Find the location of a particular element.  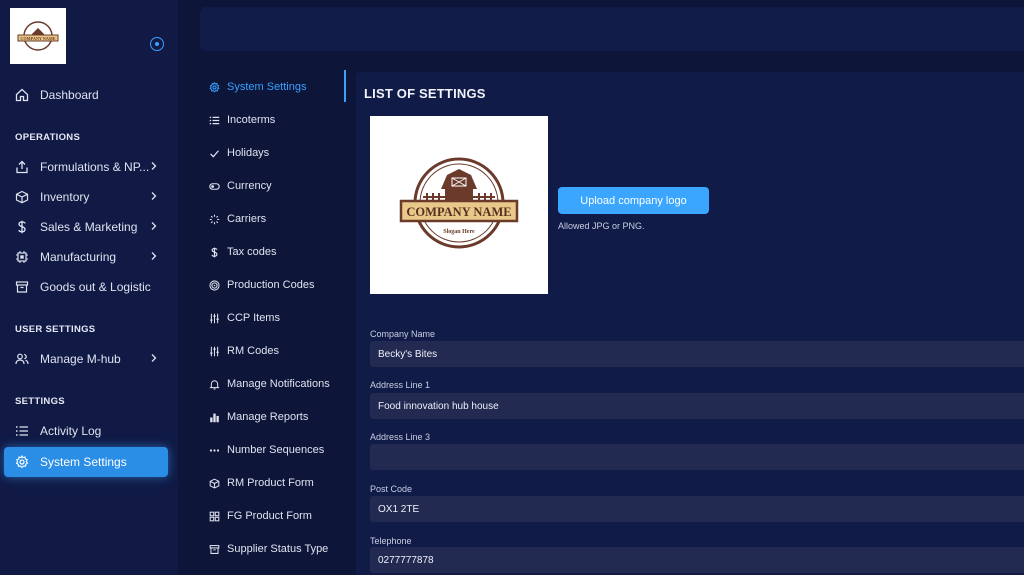

telephone-label: Telephone is located at coordinates (391, 541).